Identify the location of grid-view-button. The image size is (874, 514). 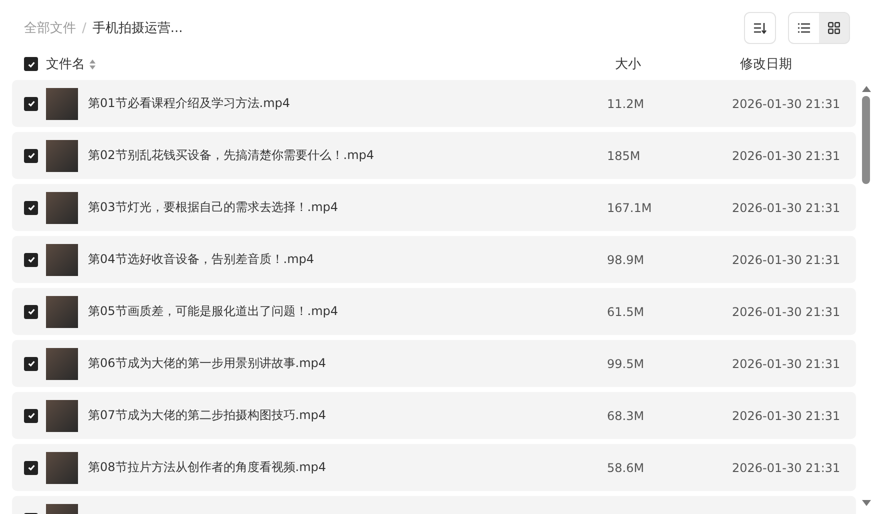
(834, 28).